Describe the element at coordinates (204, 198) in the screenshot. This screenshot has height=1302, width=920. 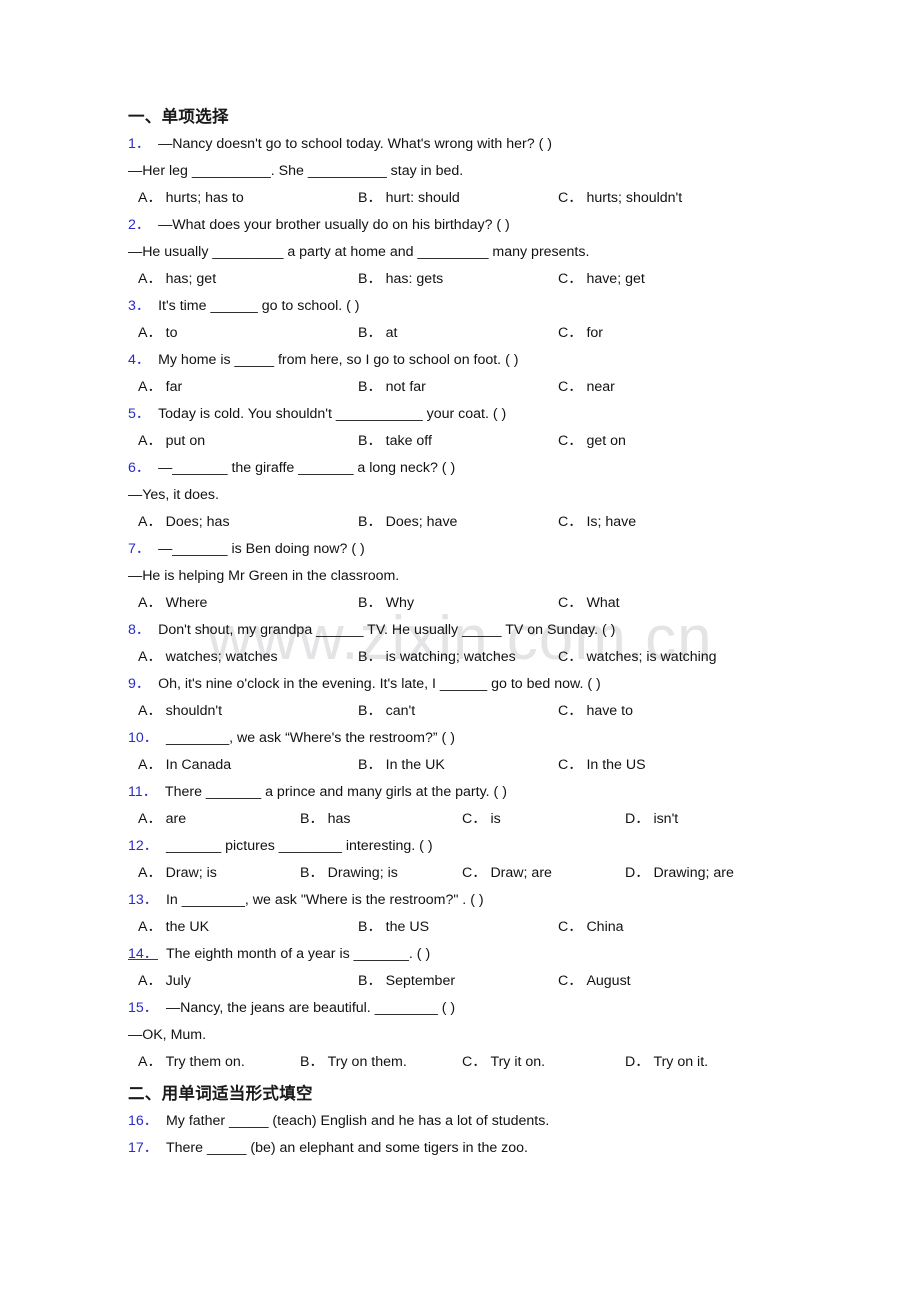
I see `option-label: hurts; has to` at that location.